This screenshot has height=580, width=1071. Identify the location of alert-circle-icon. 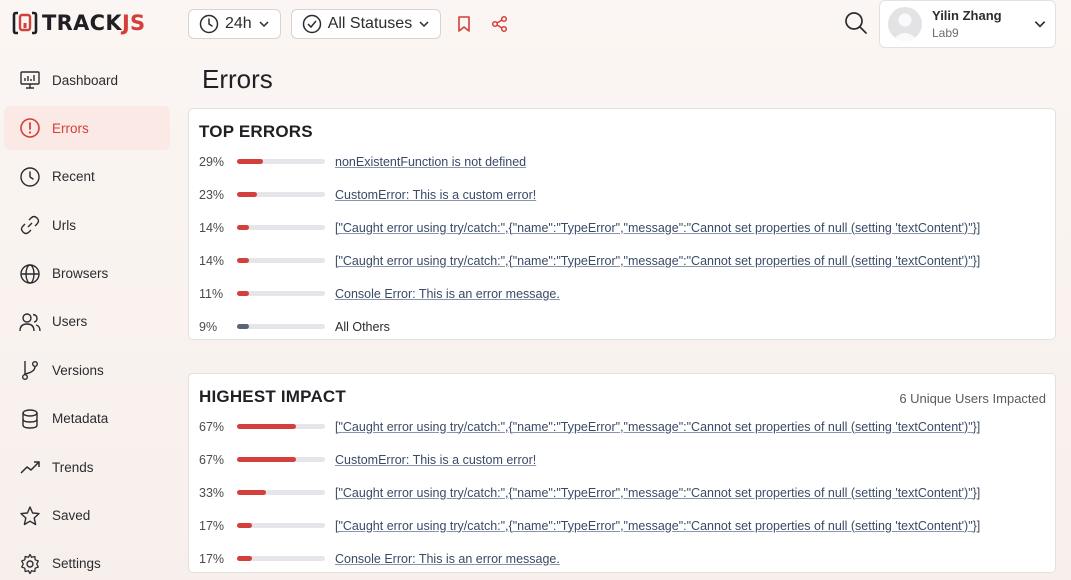
(30, 128).